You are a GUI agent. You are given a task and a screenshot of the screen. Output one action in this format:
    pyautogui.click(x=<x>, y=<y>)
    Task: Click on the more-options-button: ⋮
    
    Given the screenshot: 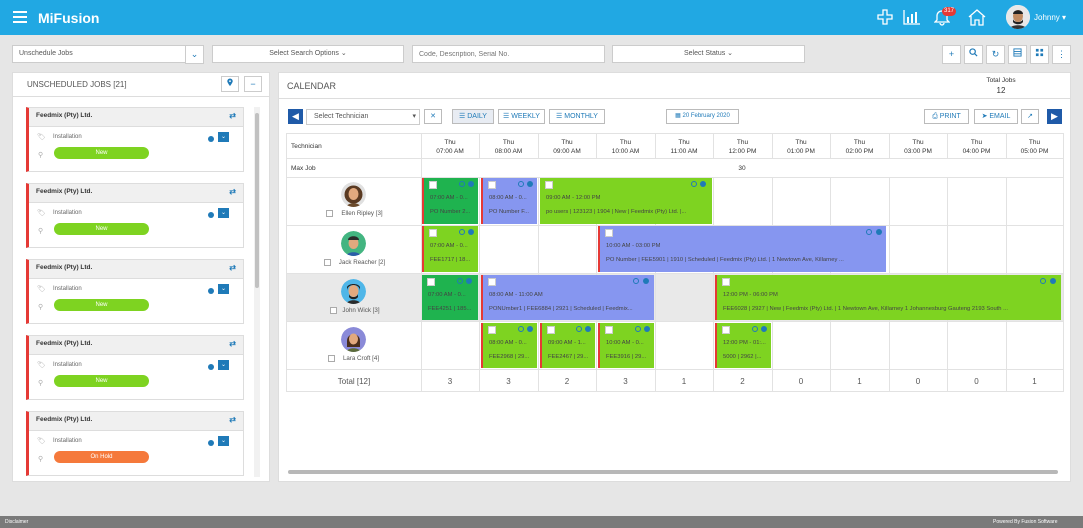 What is the action you would take?
    pyautogui.click(x=1061, y=54)
    